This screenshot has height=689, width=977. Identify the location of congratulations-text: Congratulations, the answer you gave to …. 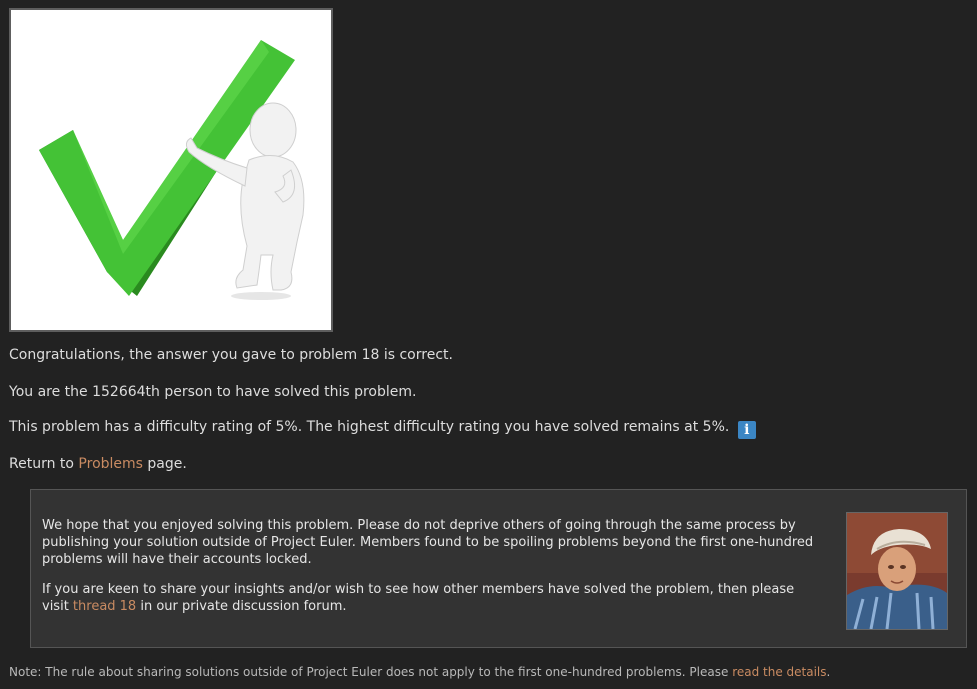
(231, 355).